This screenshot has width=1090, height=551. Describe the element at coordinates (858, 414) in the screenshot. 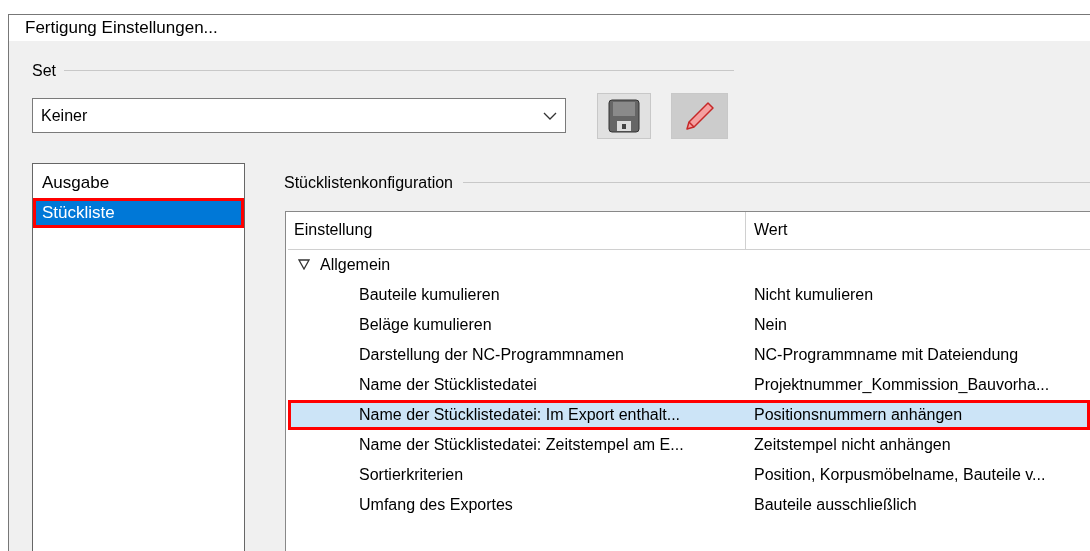

I see `setting-value: Positionsnummern anhängen` at that location.